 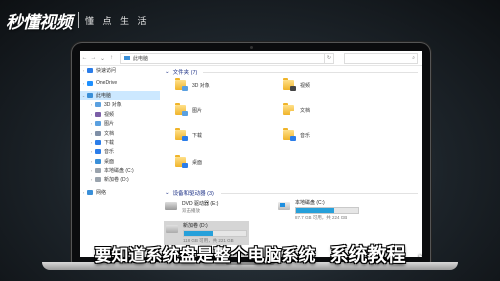 I want to click on sidebar-item: › 本地磁盘 (C:), so click(x=120, y=170).